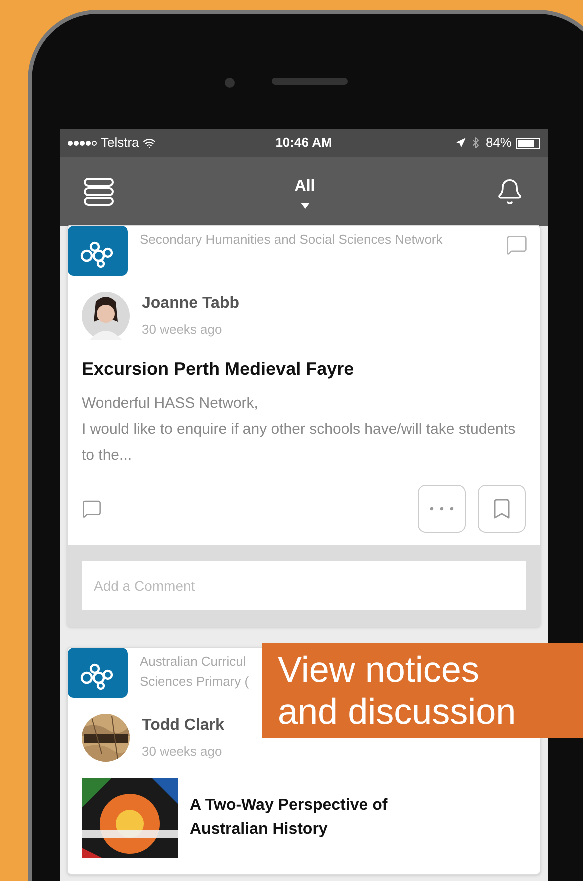  I want to click on chat-icon, so click(517, 245).